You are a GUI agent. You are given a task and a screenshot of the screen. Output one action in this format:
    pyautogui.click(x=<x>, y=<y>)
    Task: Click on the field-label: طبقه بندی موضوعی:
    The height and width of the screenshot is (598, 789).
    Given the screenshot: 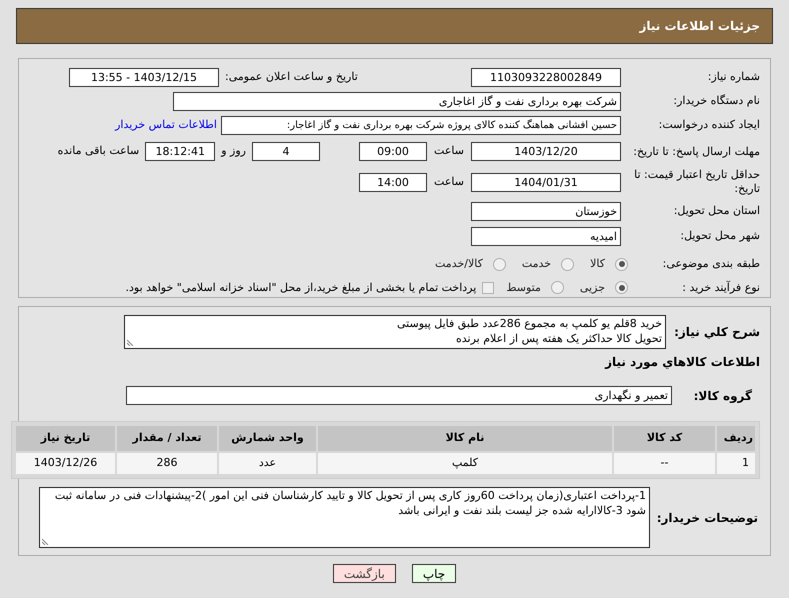 What is the action you would take?
    pyautogui.click(x=711, y=264)
    